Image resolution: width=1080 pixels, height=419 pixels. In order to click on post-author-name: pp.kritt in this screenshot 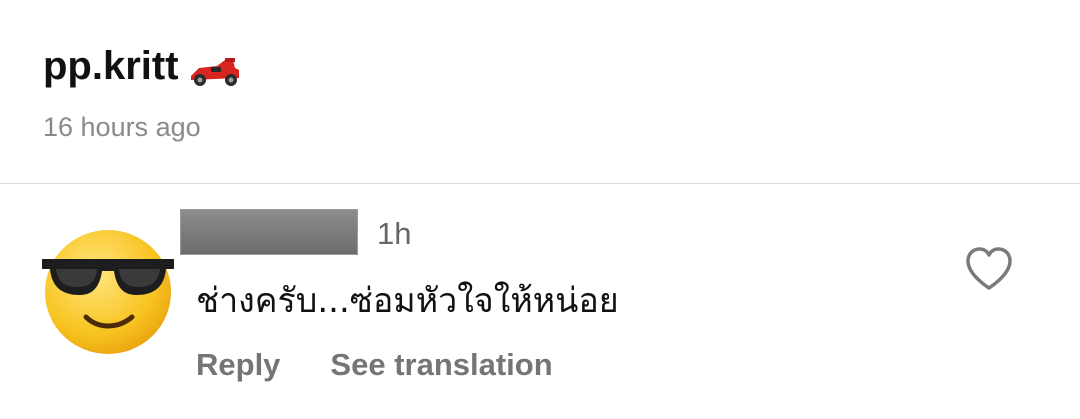, I will do `click(111, 66)`.